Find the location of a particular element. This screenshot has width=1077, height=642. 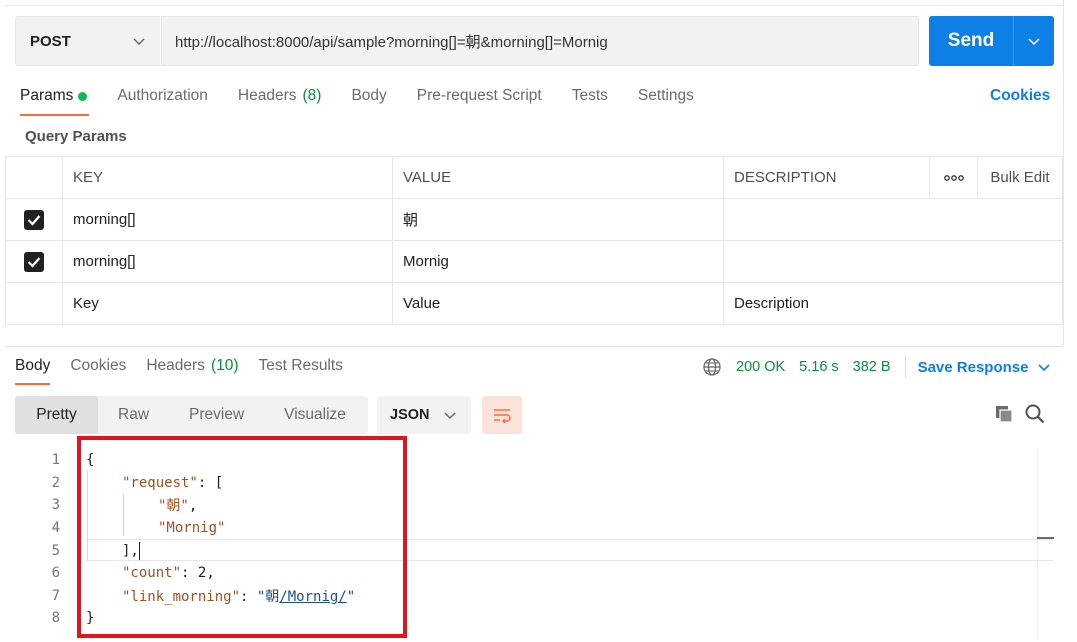

line-number: 8 is located at coordinates (55, 618).